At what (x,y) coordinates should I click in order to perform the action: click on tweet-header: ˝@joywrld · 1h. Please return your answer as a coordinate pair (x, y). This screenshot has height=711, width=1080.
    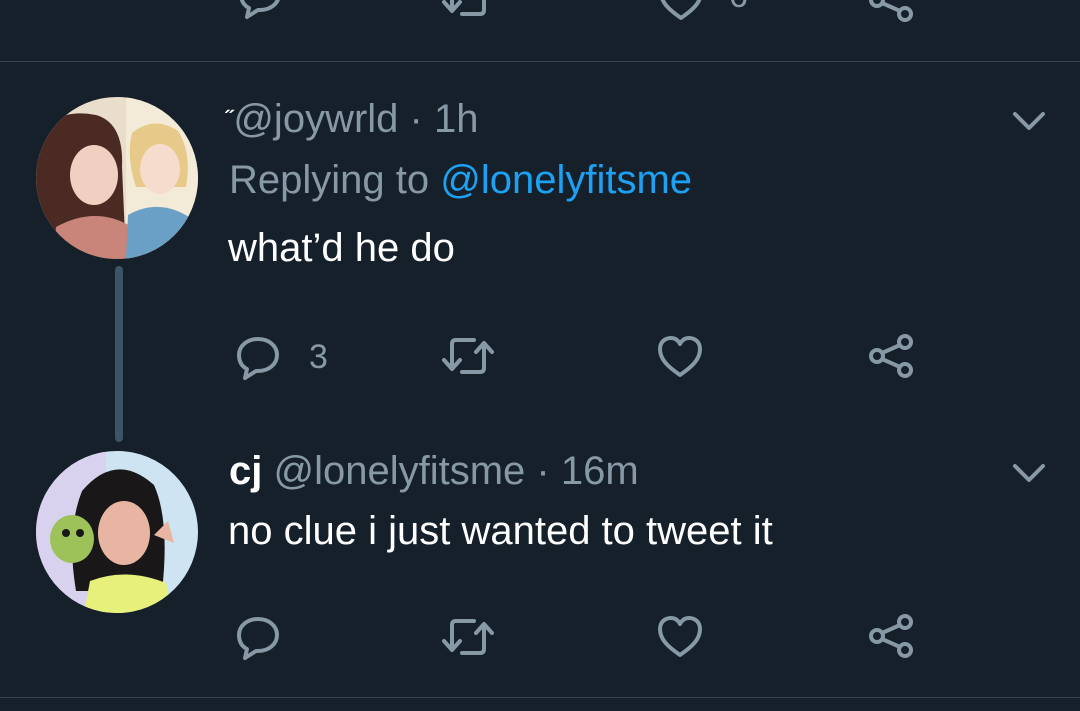
    Looking at the image, I should click on (352, 119).